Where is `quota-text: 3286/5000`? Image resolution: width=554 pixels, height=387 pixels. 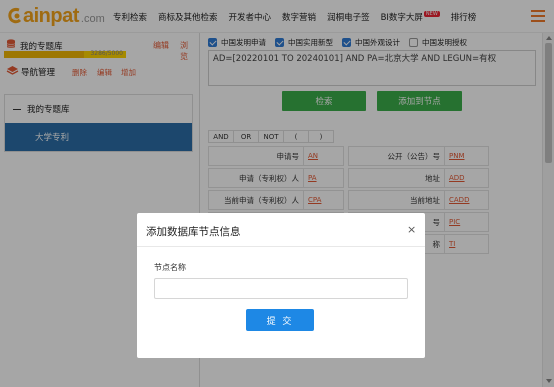
quota-text: 3286/5000 is located at coordinates (106, 53).